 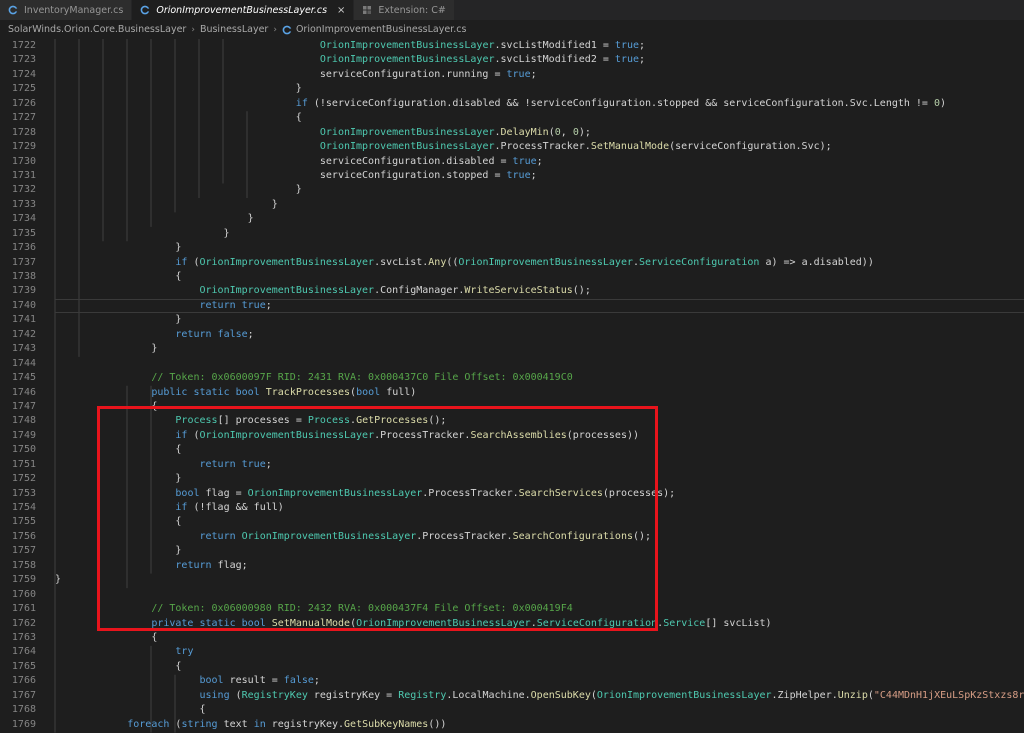 What do you see at coordinates (23, 666) in the screenshot?
I see `line-number: 1765` at bounding box center [23, 666].